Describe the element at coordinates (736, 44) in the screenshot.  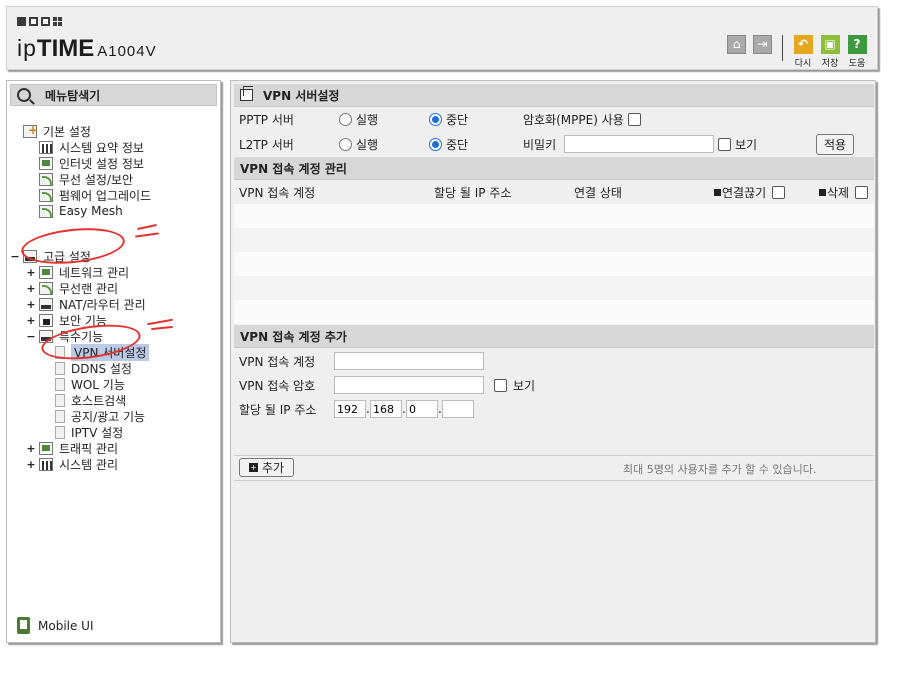
I see `home-icon: ⌂` at that location.